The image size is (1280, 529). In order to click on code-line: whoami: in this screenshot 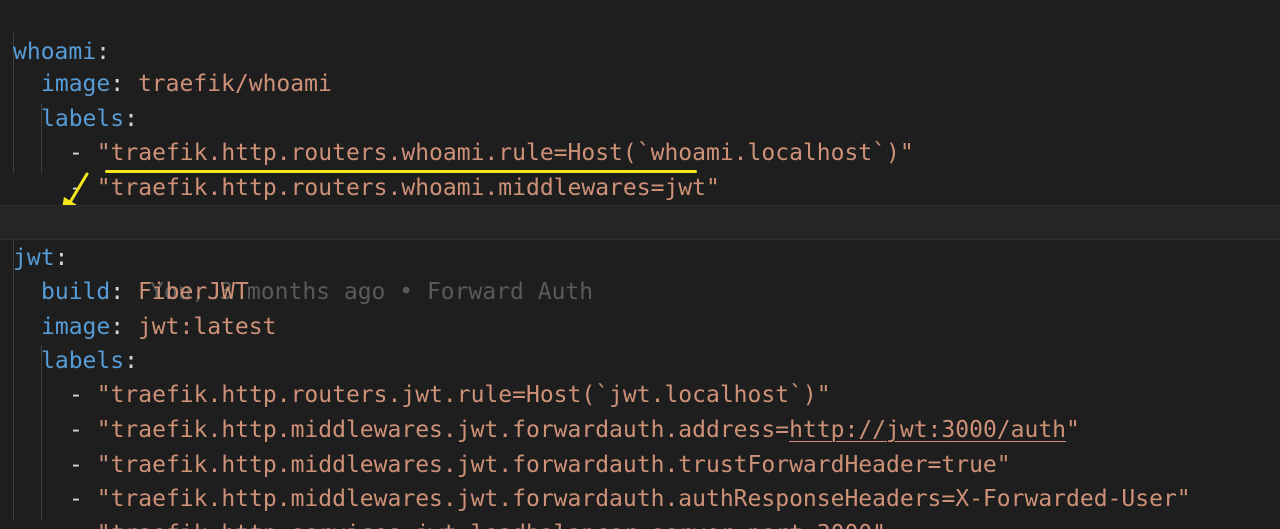, I will do `click(640, 32)`.